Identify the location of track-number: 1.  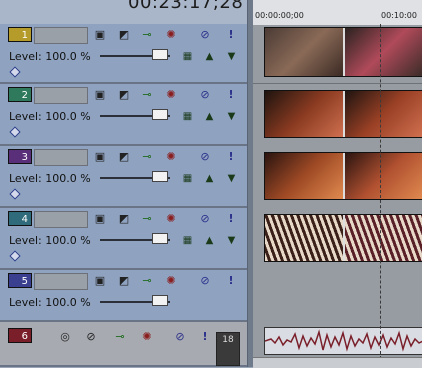
(20, 34).